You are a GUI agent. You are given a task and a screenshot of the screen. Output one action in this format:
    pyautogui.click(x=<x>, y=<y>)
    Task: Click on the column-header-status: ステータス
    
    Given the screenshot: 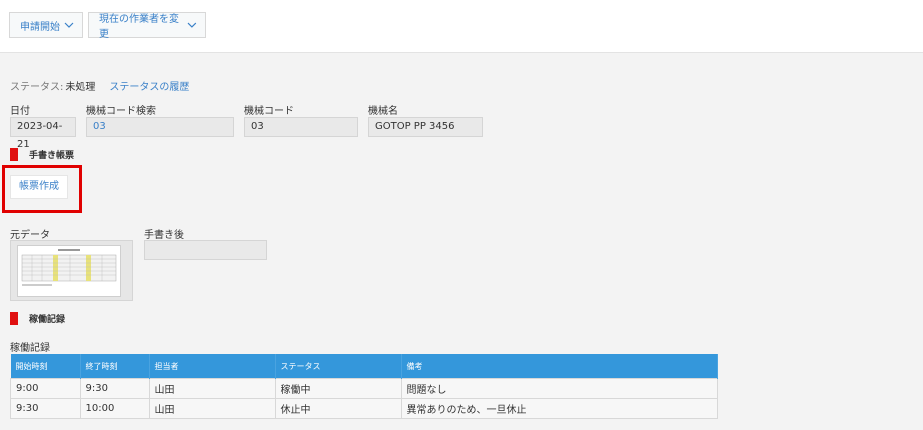 What is the action you would take?
    pyautogui.click(x=338, y=366)
    